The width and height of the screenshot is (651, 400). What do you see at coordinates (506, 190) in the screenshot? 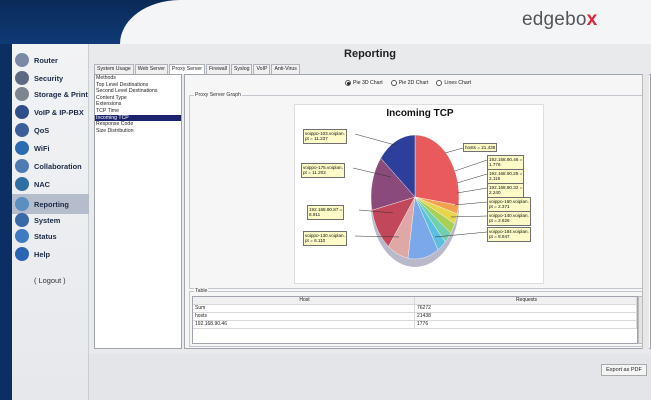
I see `pie-callout-label: 192.168.90.32 = 2.240` at bounding box center [506, 190].